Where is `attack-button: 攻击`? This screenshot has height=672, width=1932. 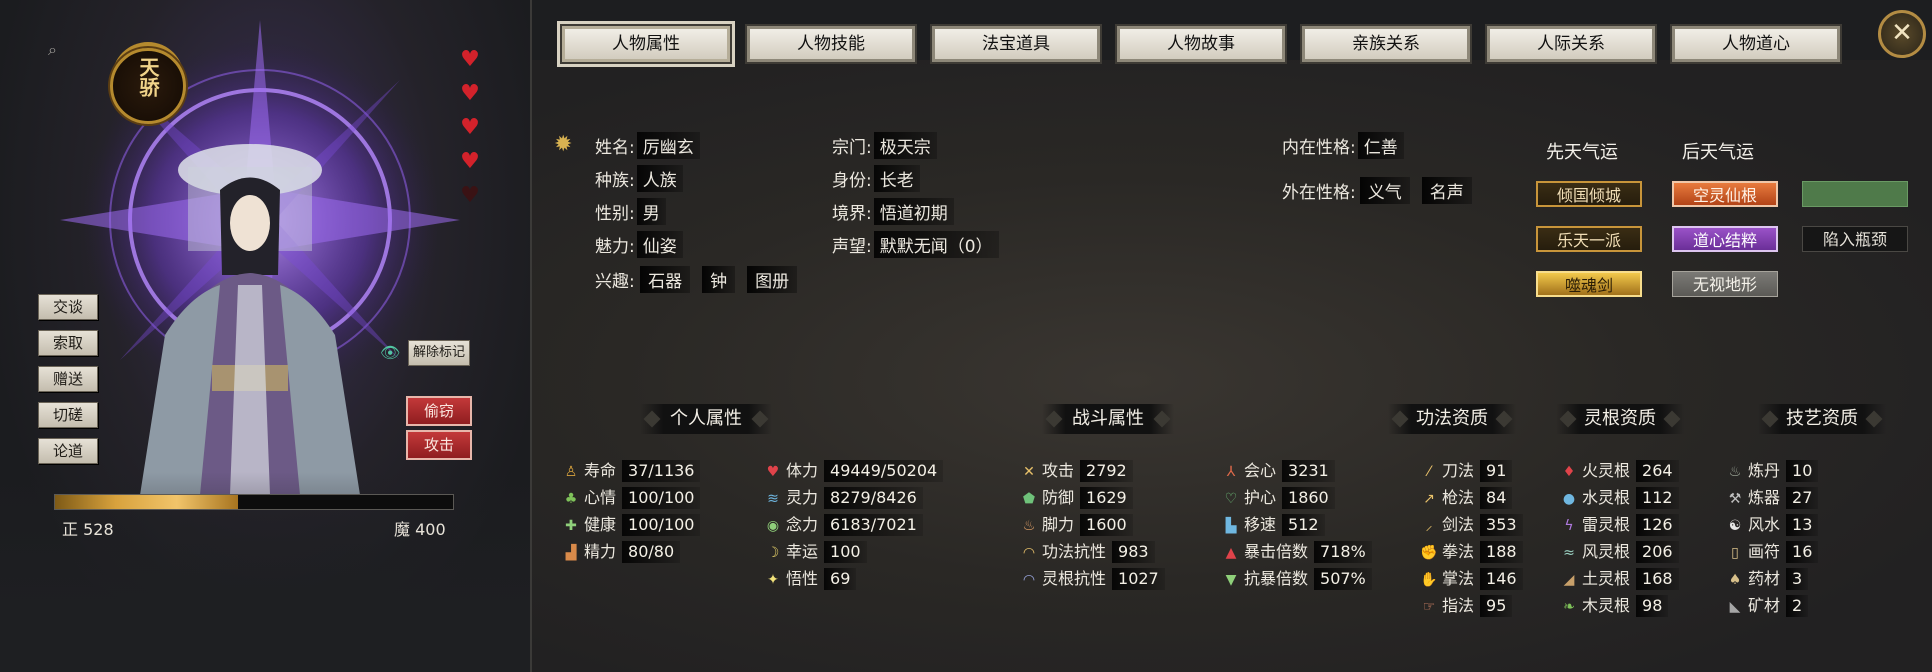 attack-button: 攻击 is located at coordinates (439, 445).